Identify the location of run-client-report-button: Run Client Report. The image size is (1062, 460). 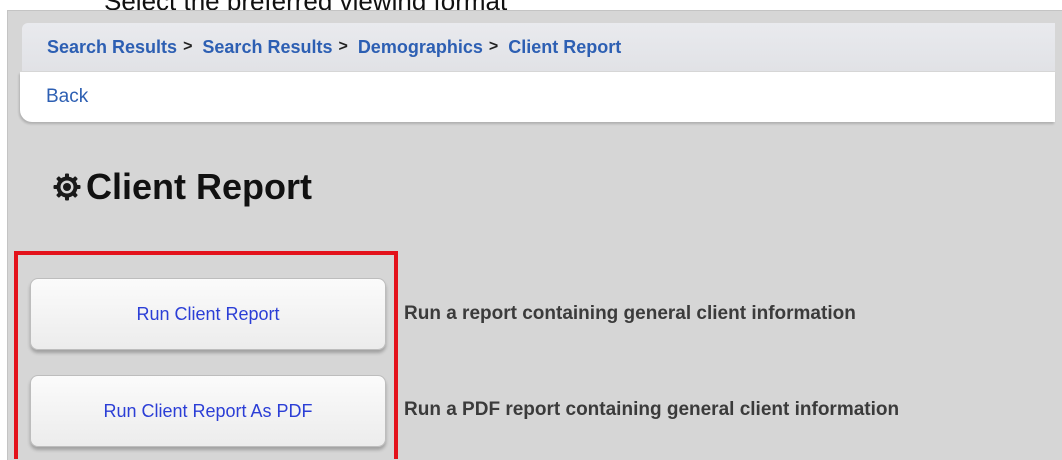
(208, 314).